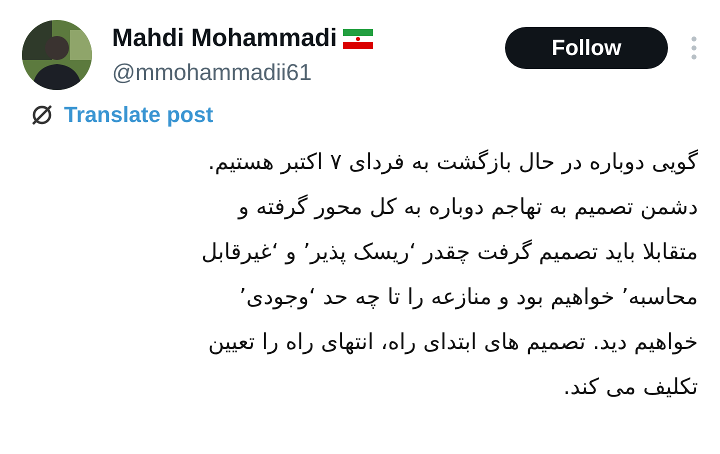 The image size is (720, 454). I want to click on author-name: Mahdi Mohammadi, so click(225, 38).